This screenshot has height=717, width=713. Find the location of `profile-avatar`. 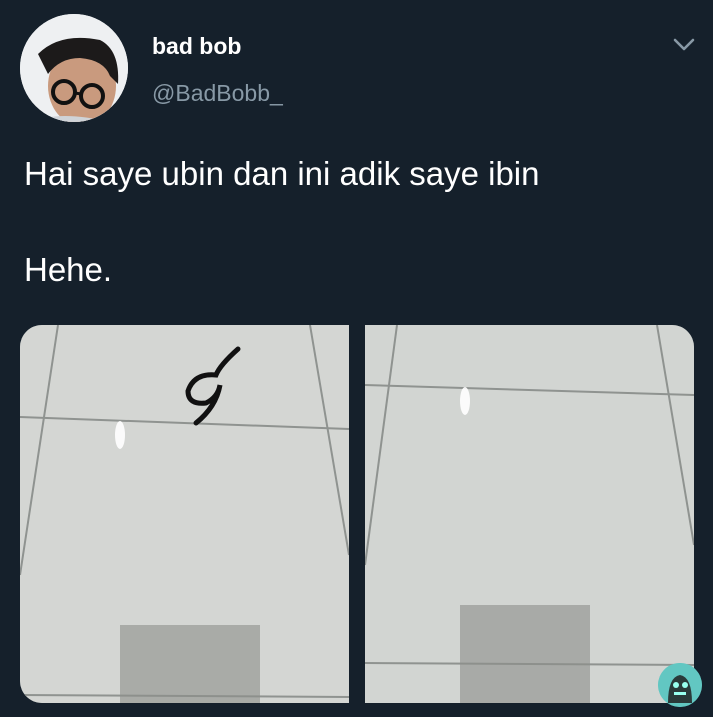

profile-avatar is located at coordinates (74, 68).